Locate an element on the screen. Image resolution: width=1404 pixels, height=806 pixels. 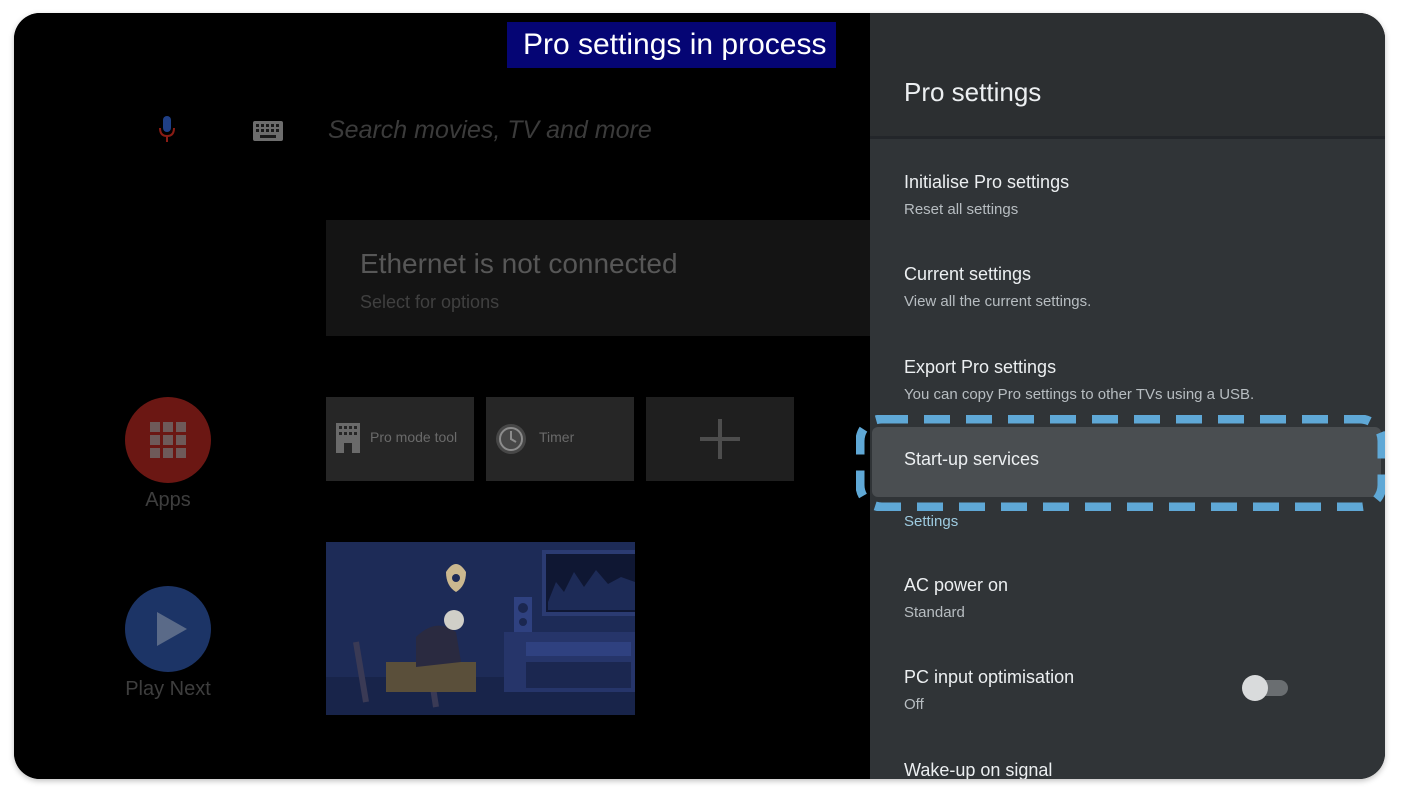
featured-banner-image is located at coordinates (480, 628).